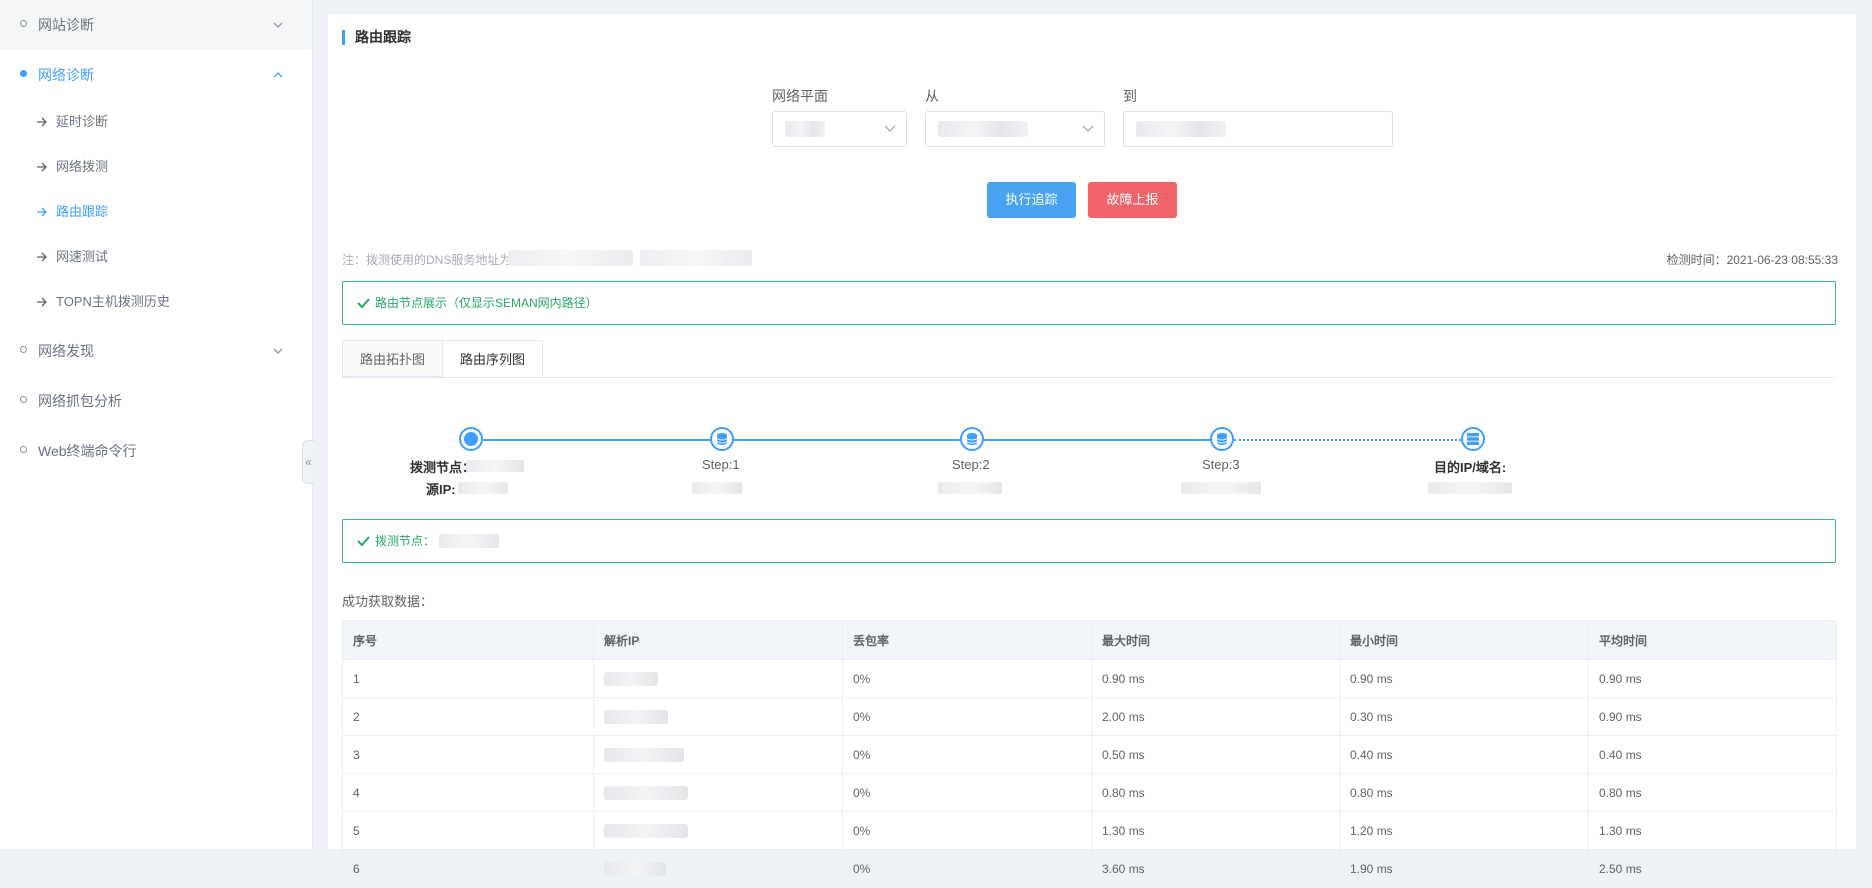  Describe the element at coordinates (392, 358) in the screenshot. I see `tab-topology: 路由拓扑图` at that location.